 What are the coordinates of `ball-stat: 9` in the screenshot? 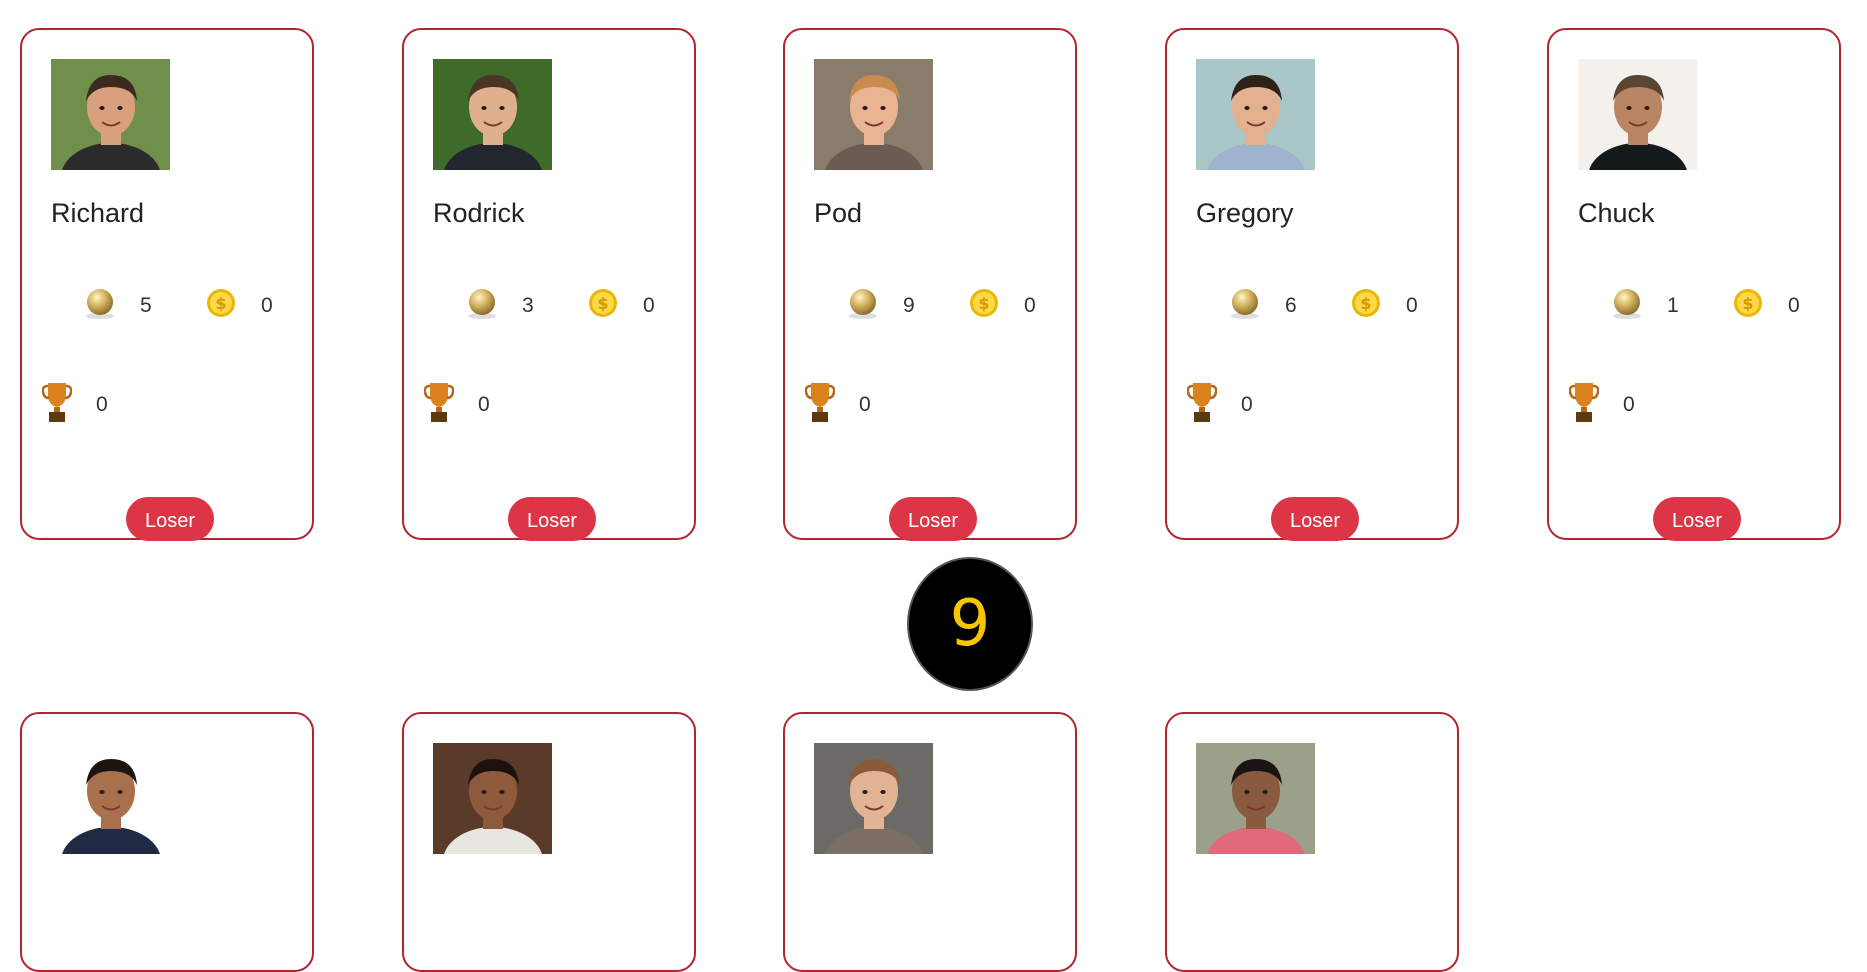 It's located at (880, 306).